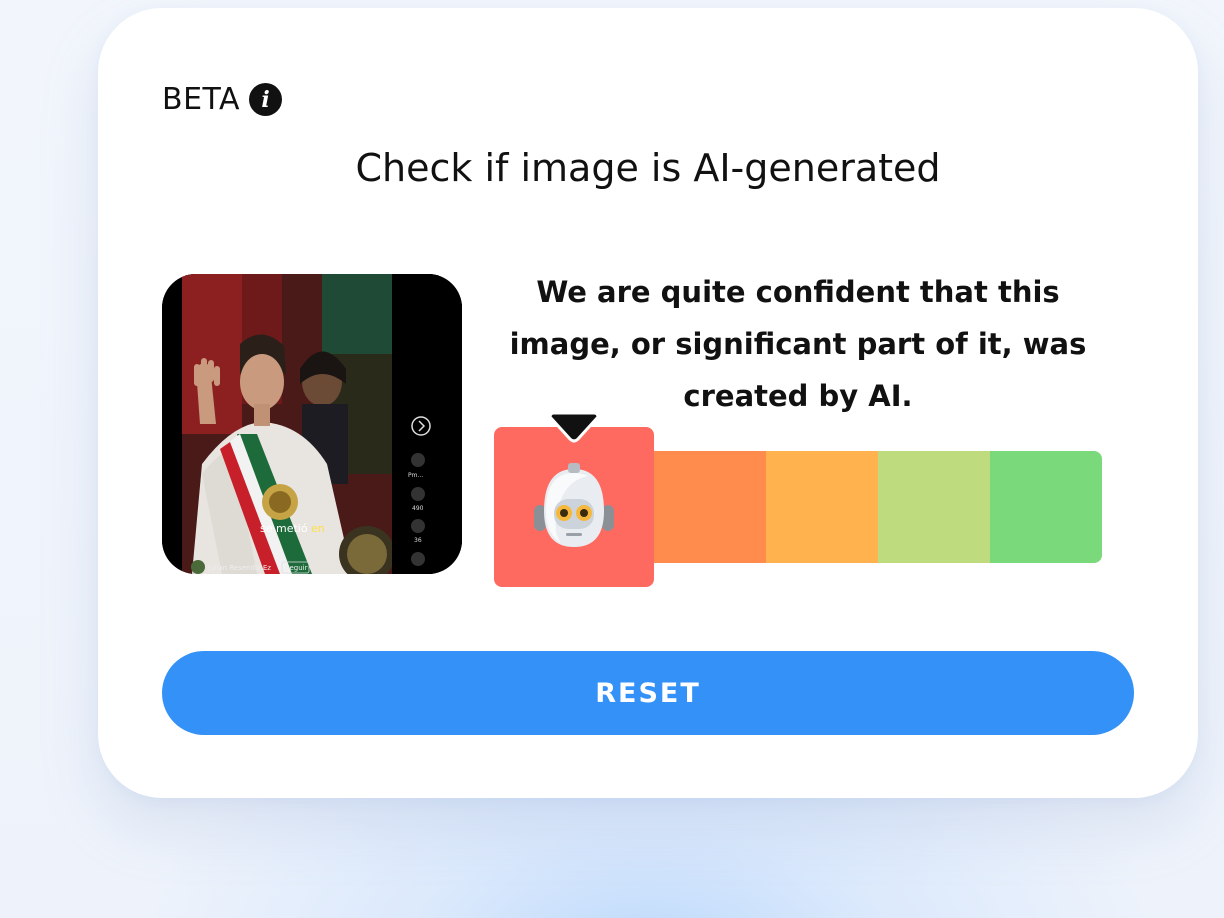 The width and height of the screenshot is (1224, 918). I want to click on side-count-3: 36, so click(418, 540).